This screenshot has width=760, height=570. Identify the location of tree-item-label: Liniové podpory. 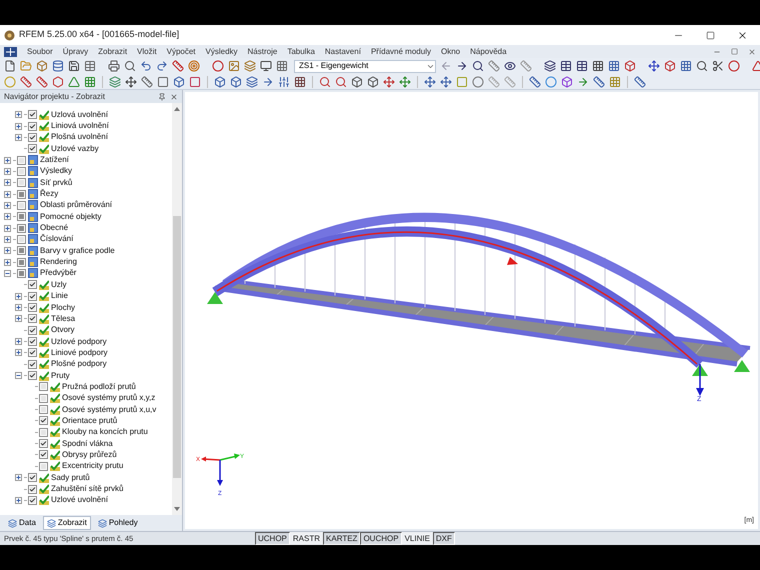
(79, 352).